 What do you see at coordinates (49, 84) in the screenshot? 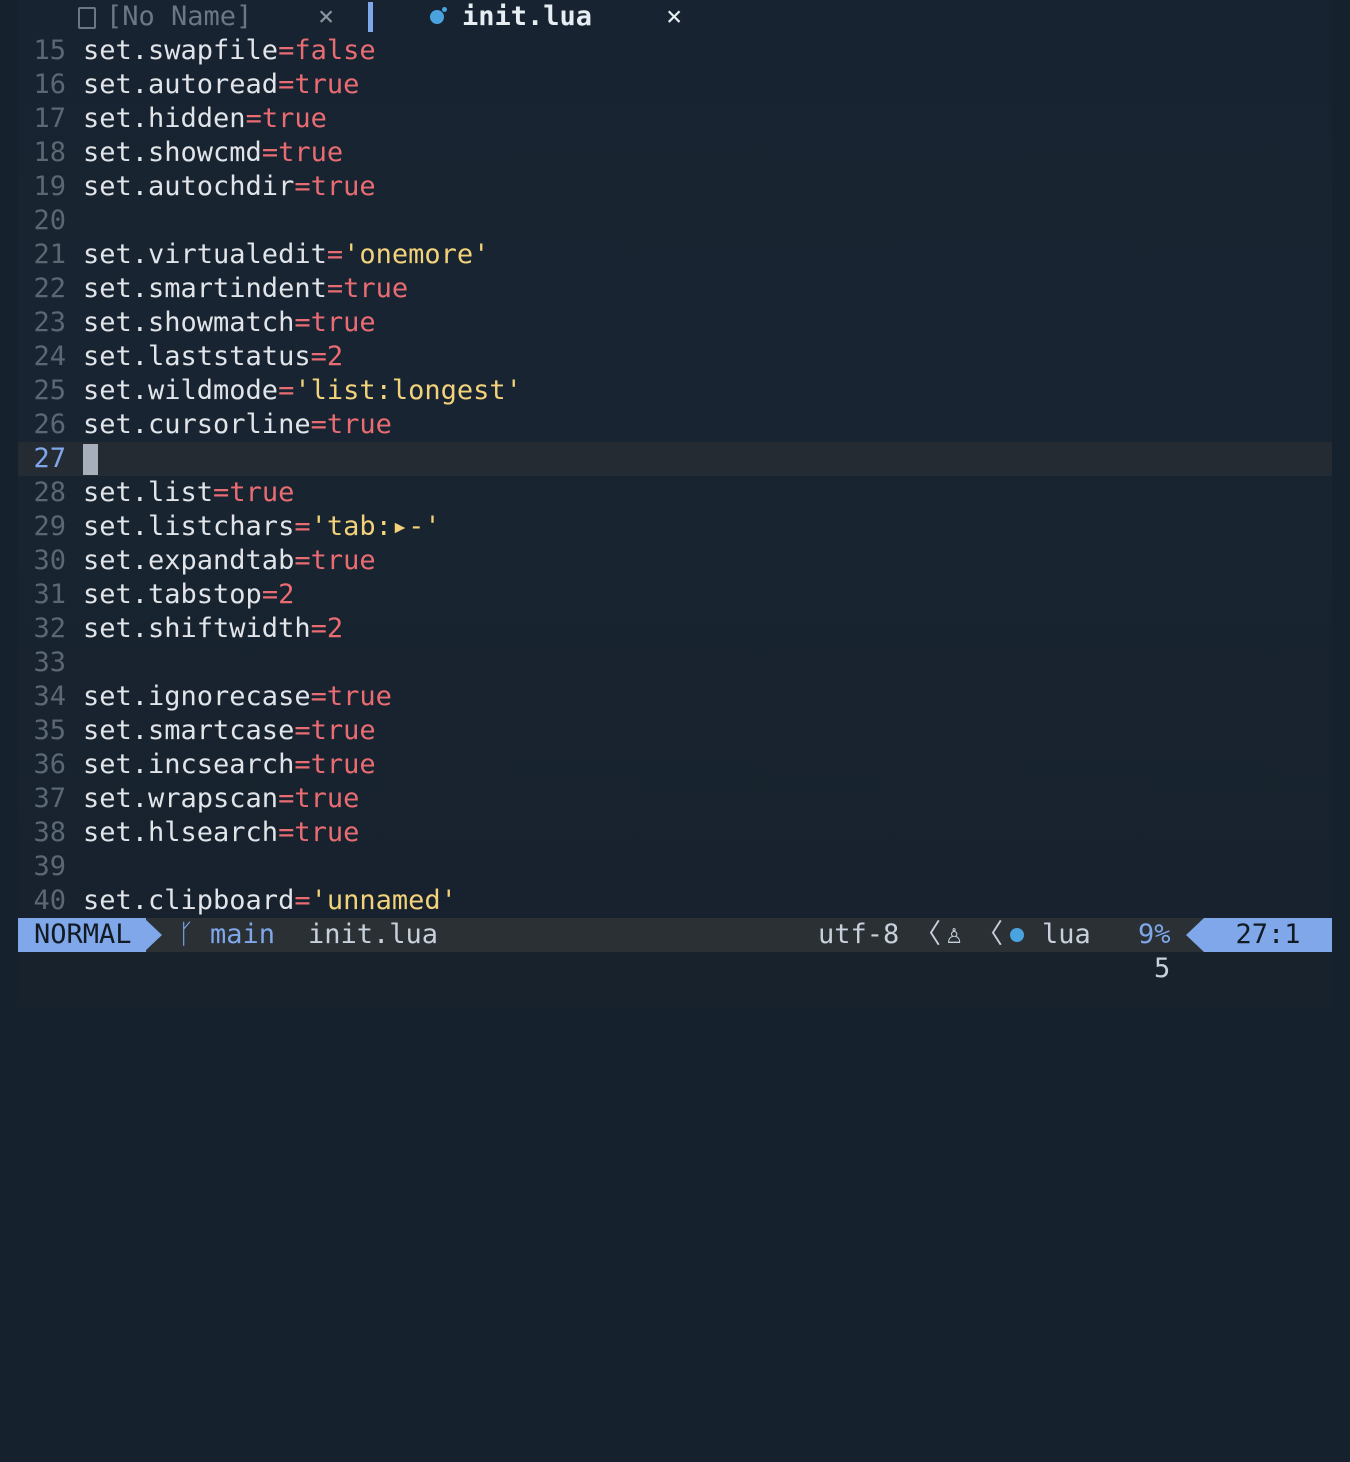
I see `line-number: 16` at bounding box center [49, 84].